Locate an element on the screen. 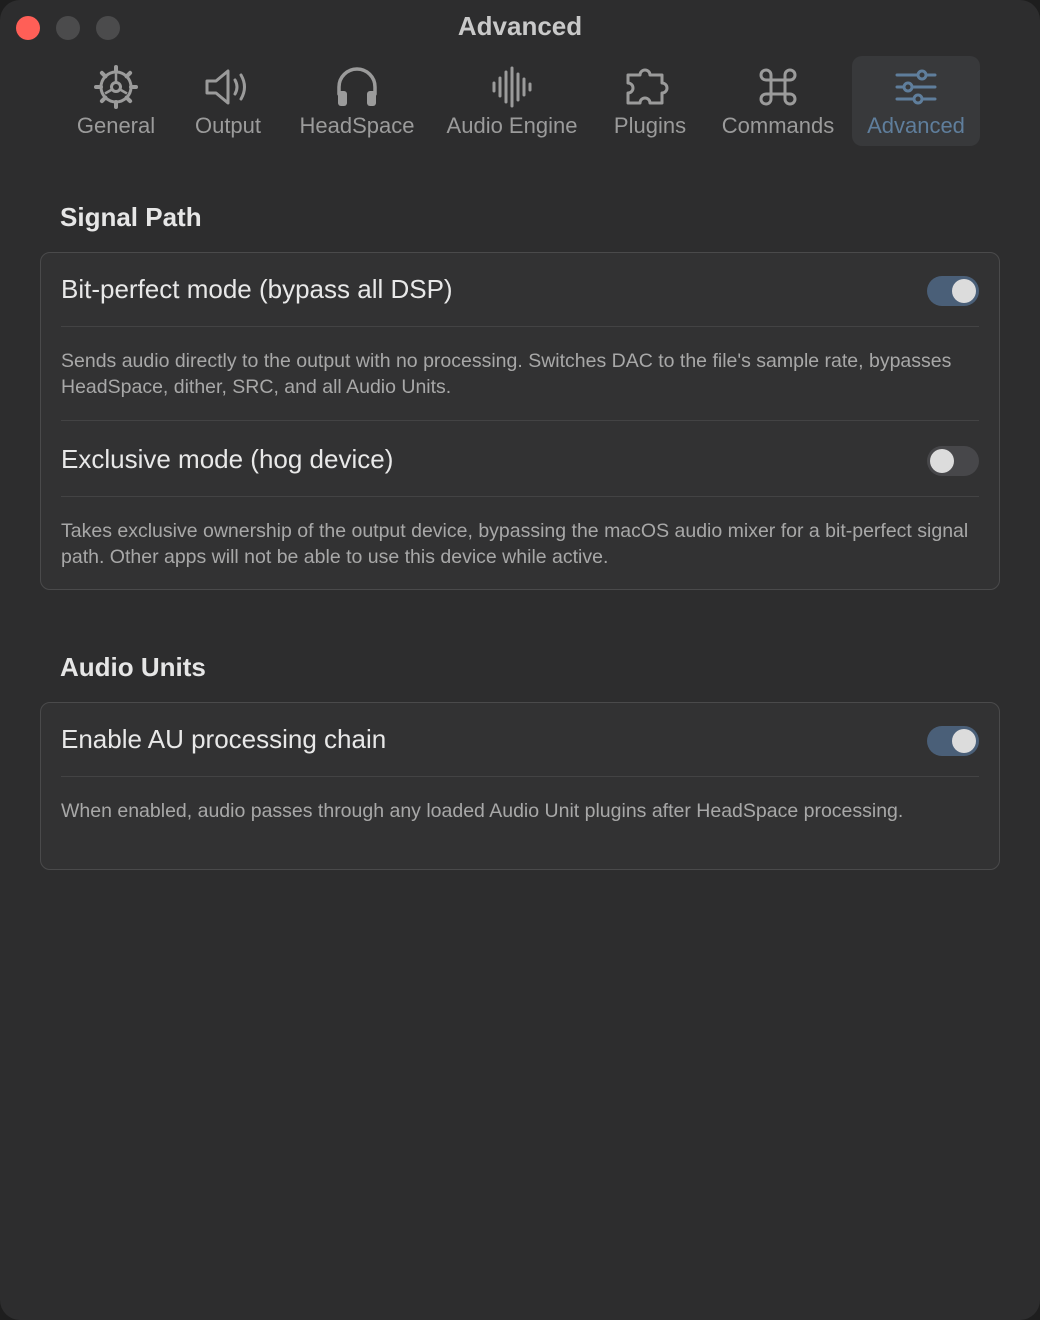  tab-output: Output is located at coordinates (228, 101).